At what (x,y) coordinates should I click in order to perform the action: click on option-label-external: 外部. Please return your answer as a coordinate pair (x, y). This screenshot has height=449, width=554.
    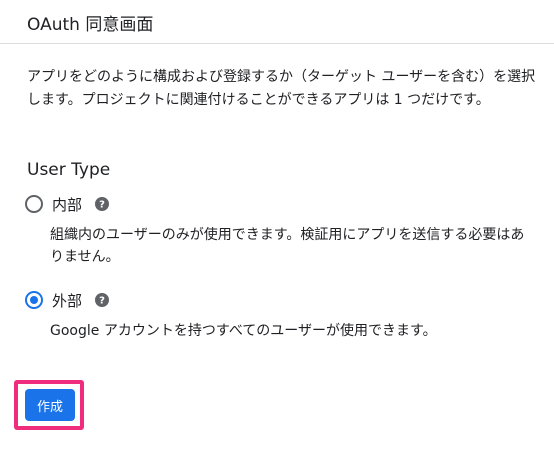
    Looking at the image, I should click on (67, 300).